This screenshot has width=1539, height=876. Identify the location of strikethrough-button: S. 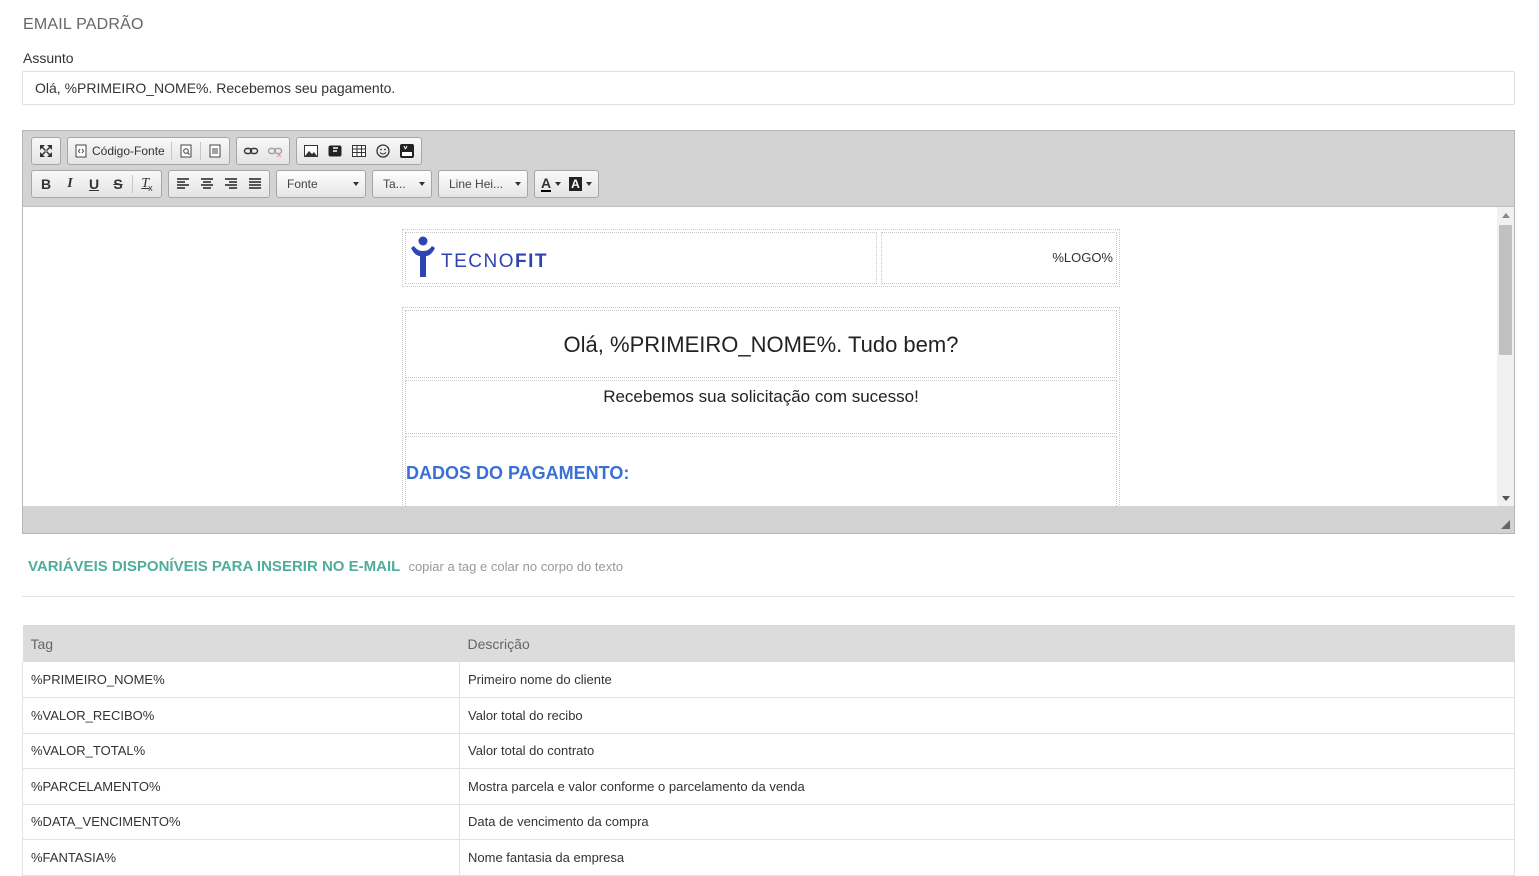
(118, 184).